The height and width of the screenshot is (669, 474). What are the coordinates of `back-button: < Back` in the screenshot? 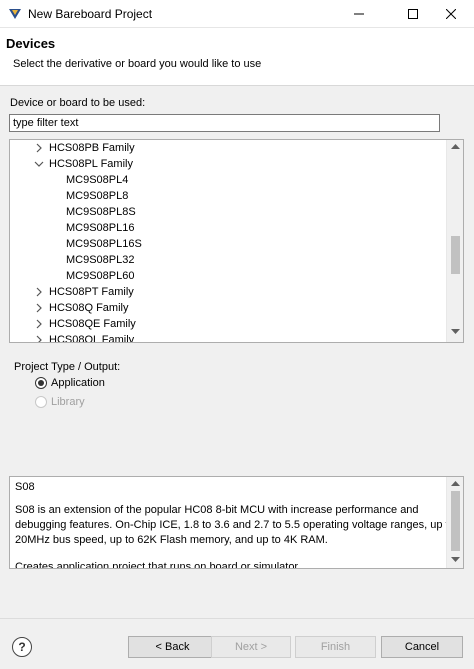 It's located at (172, 647).